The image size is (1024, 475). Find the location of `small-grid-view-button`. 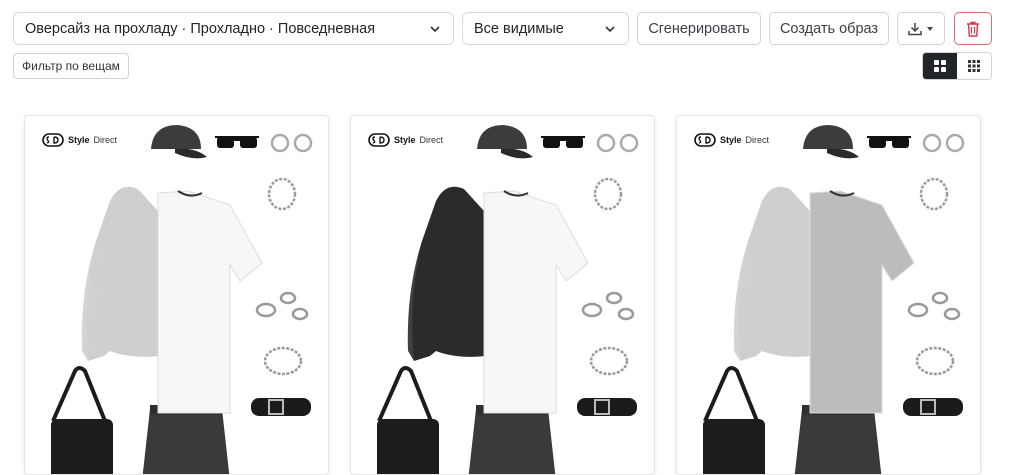

small-grid-view-button is located at coordinates (974, 66).